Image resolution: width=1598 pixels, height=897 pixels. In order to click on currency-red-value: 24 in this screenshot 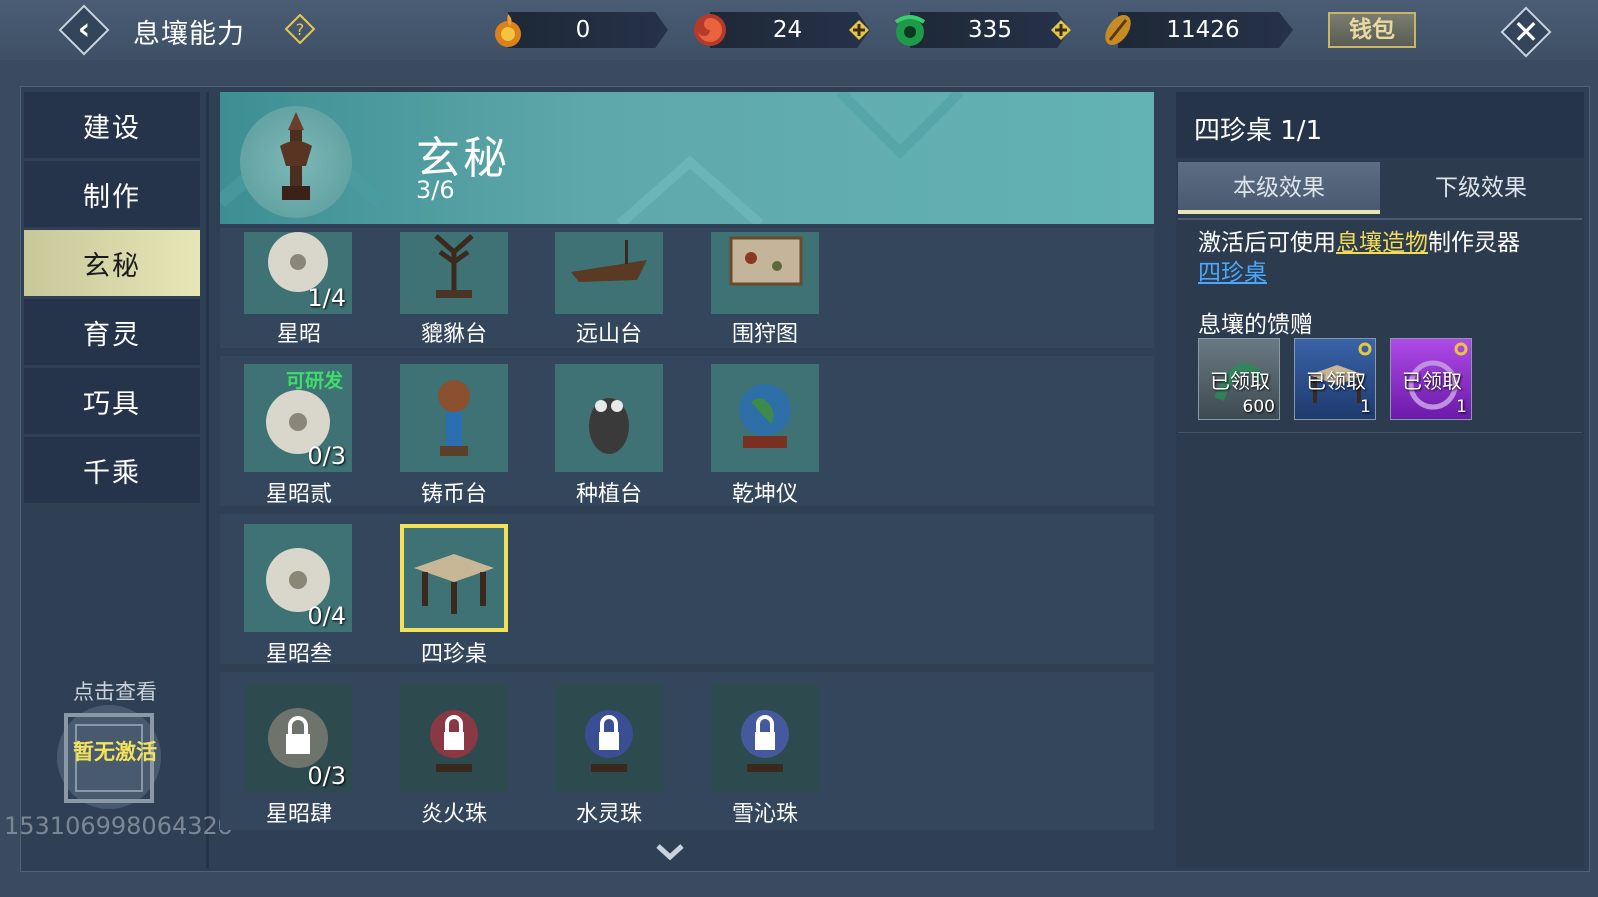, I will do `click(787, 30)`.